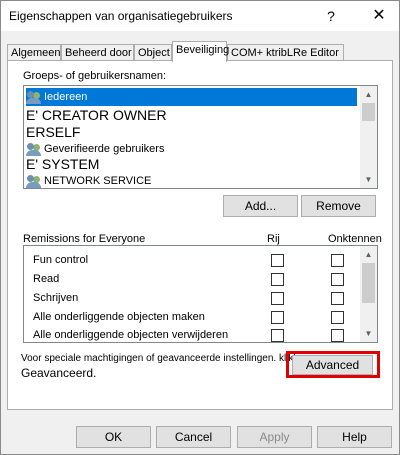  I want to click on list-item-iedereen: Iedereen, so click(191, 97).